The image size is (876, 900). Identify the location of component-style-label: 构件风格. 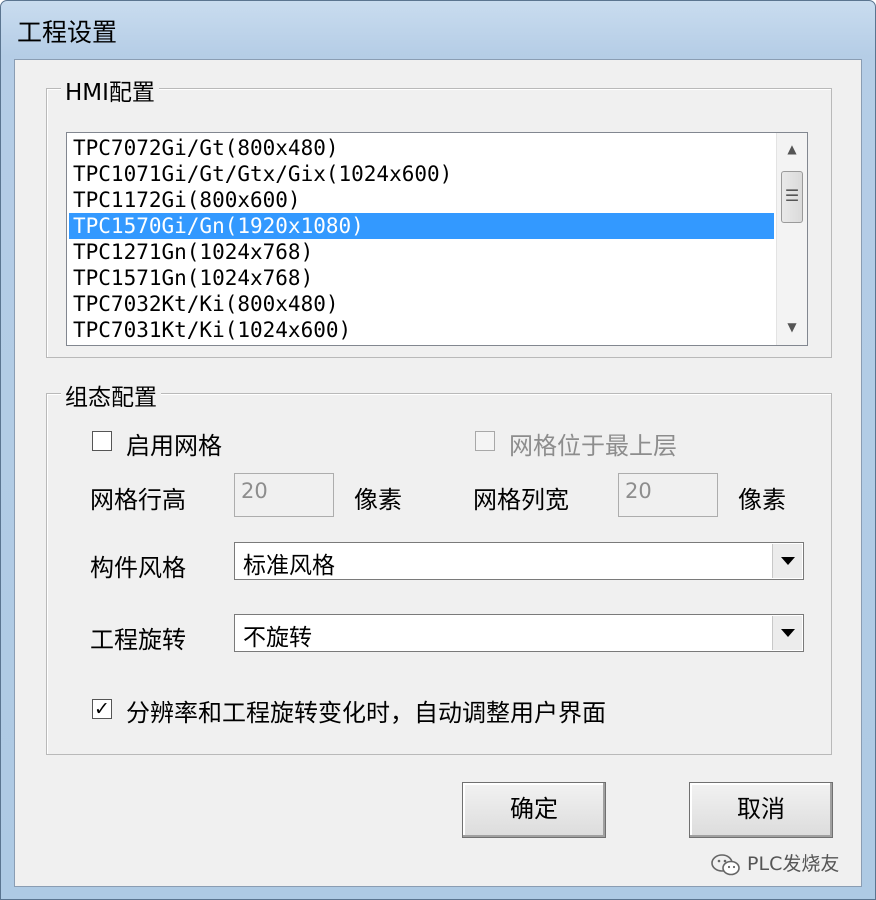
(138, 568).